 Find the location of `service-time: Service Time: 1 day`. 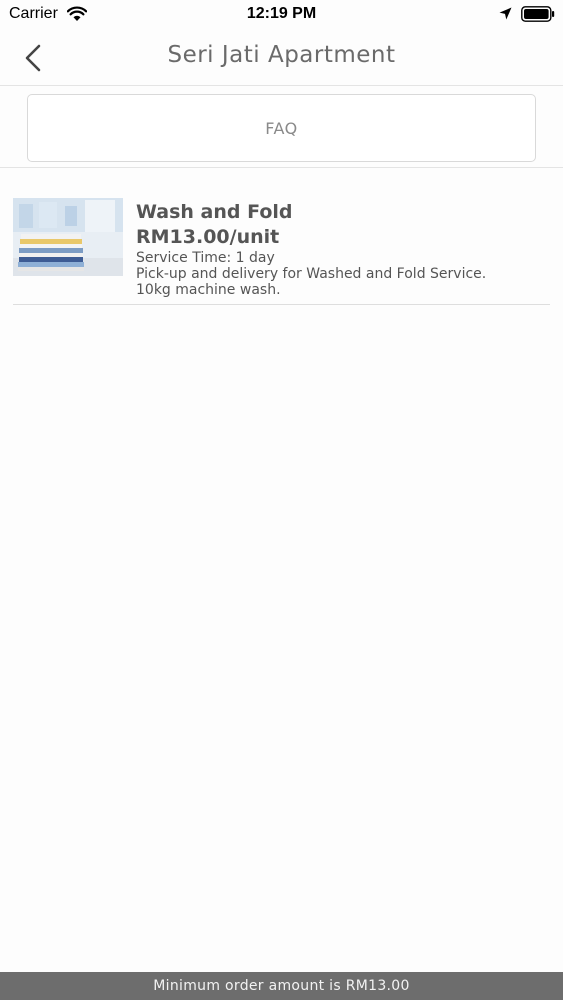

service-time: Service Time: 1 day is located at coordinates (205, 258).